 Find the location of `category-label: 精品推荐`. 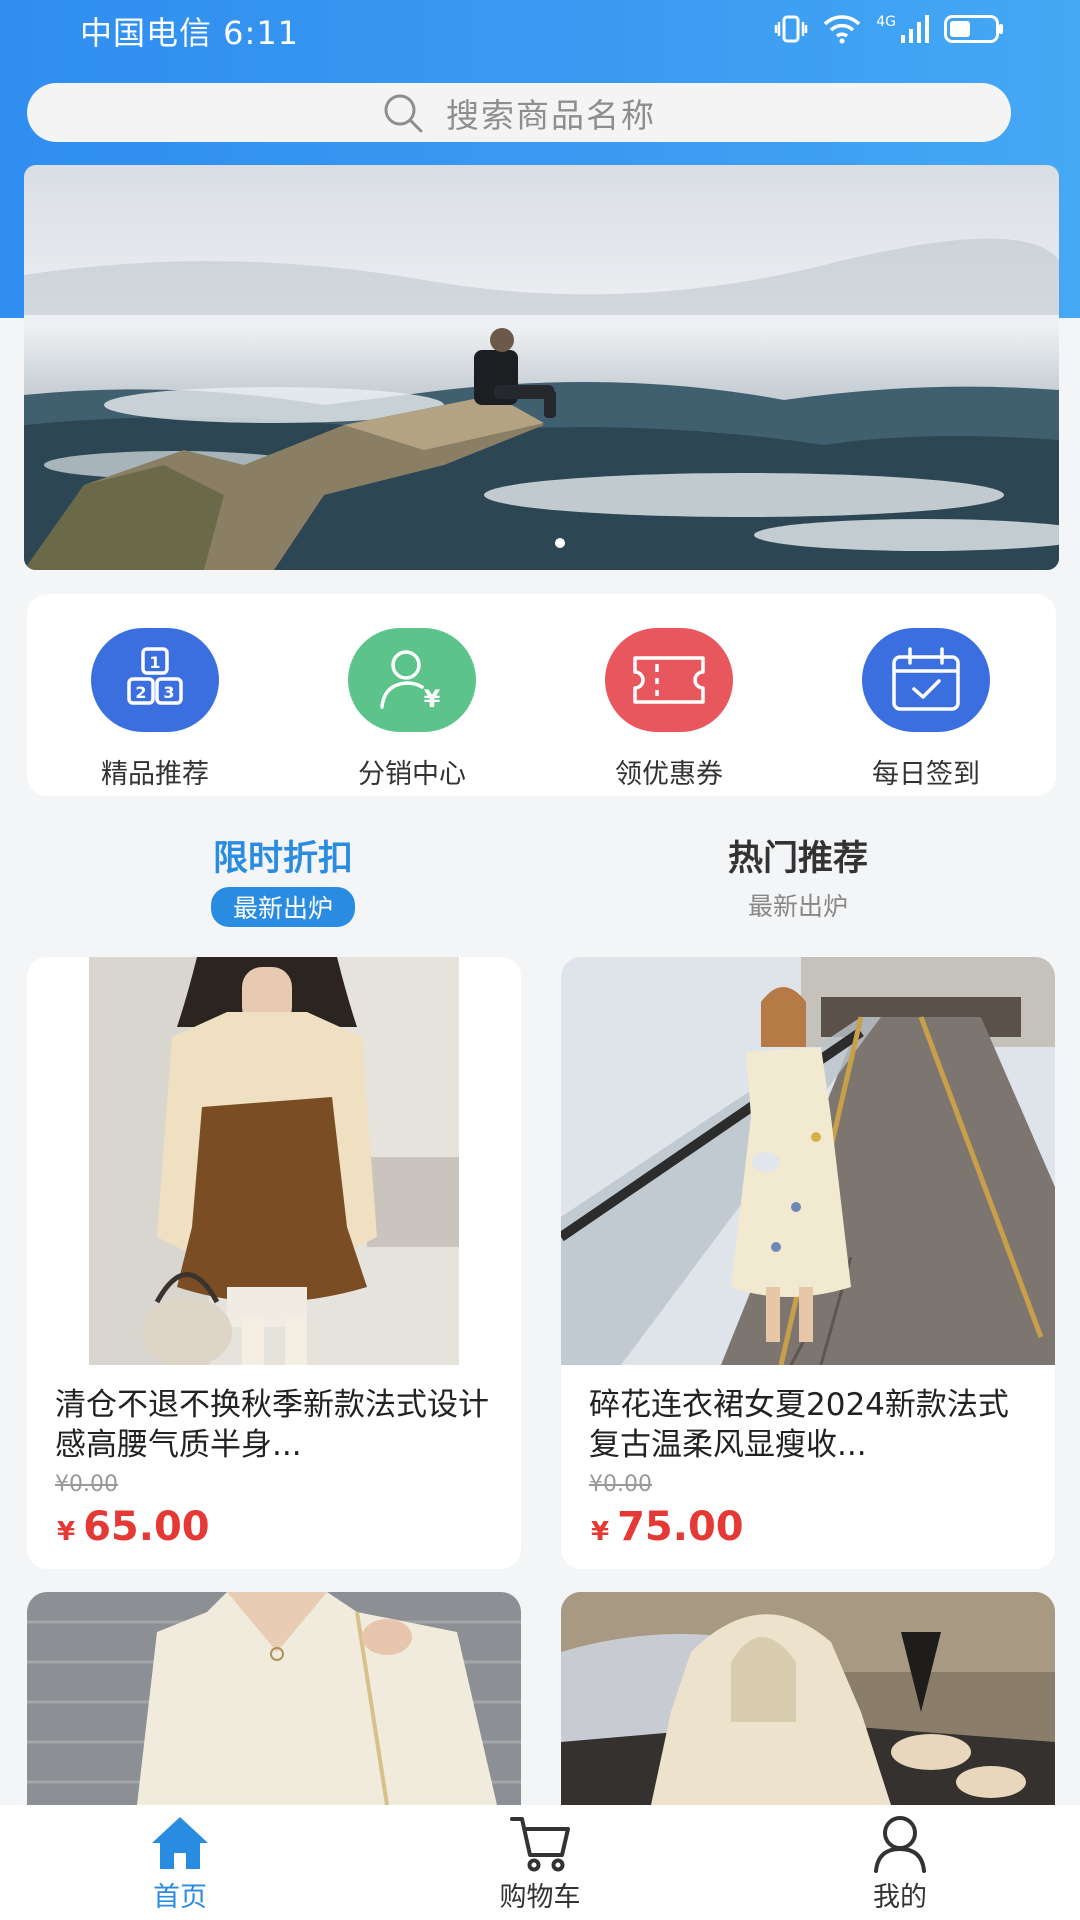

category-label: 精品推荐 is located at coordinates (155, 774).